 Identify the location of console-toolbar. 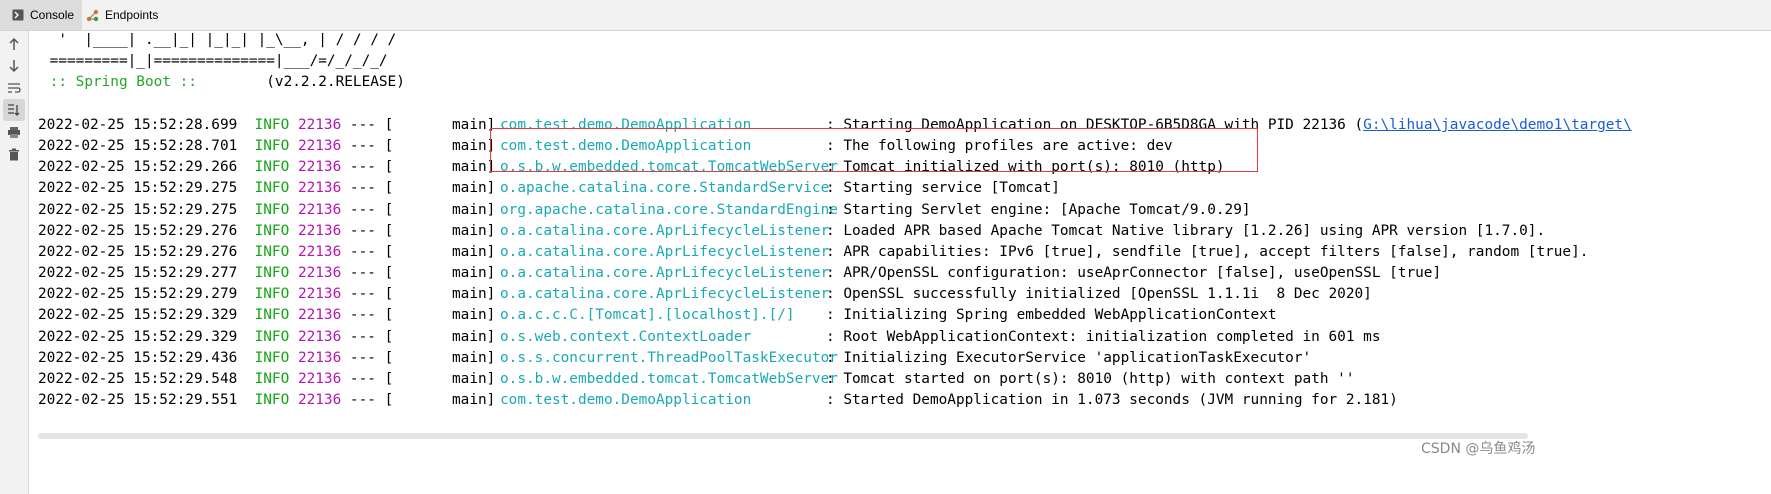
(14, 262).